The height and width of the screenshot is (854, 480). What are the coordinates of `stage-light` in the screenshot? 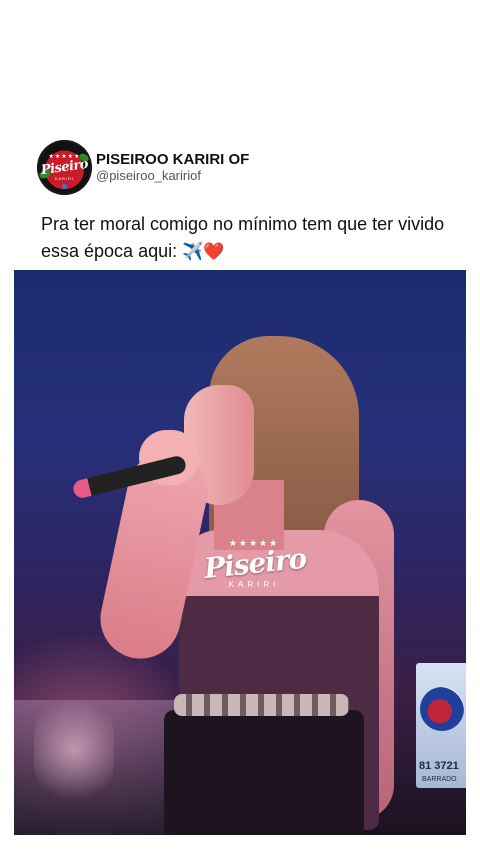 It's located at (74, 750).